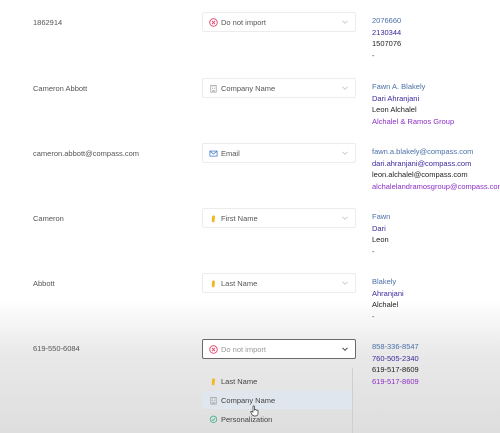 The width and height of the screenshot is (500, 433). Describe the element at coordinates (213, 419) in the screenshot. I see `chat-icon` at that location.